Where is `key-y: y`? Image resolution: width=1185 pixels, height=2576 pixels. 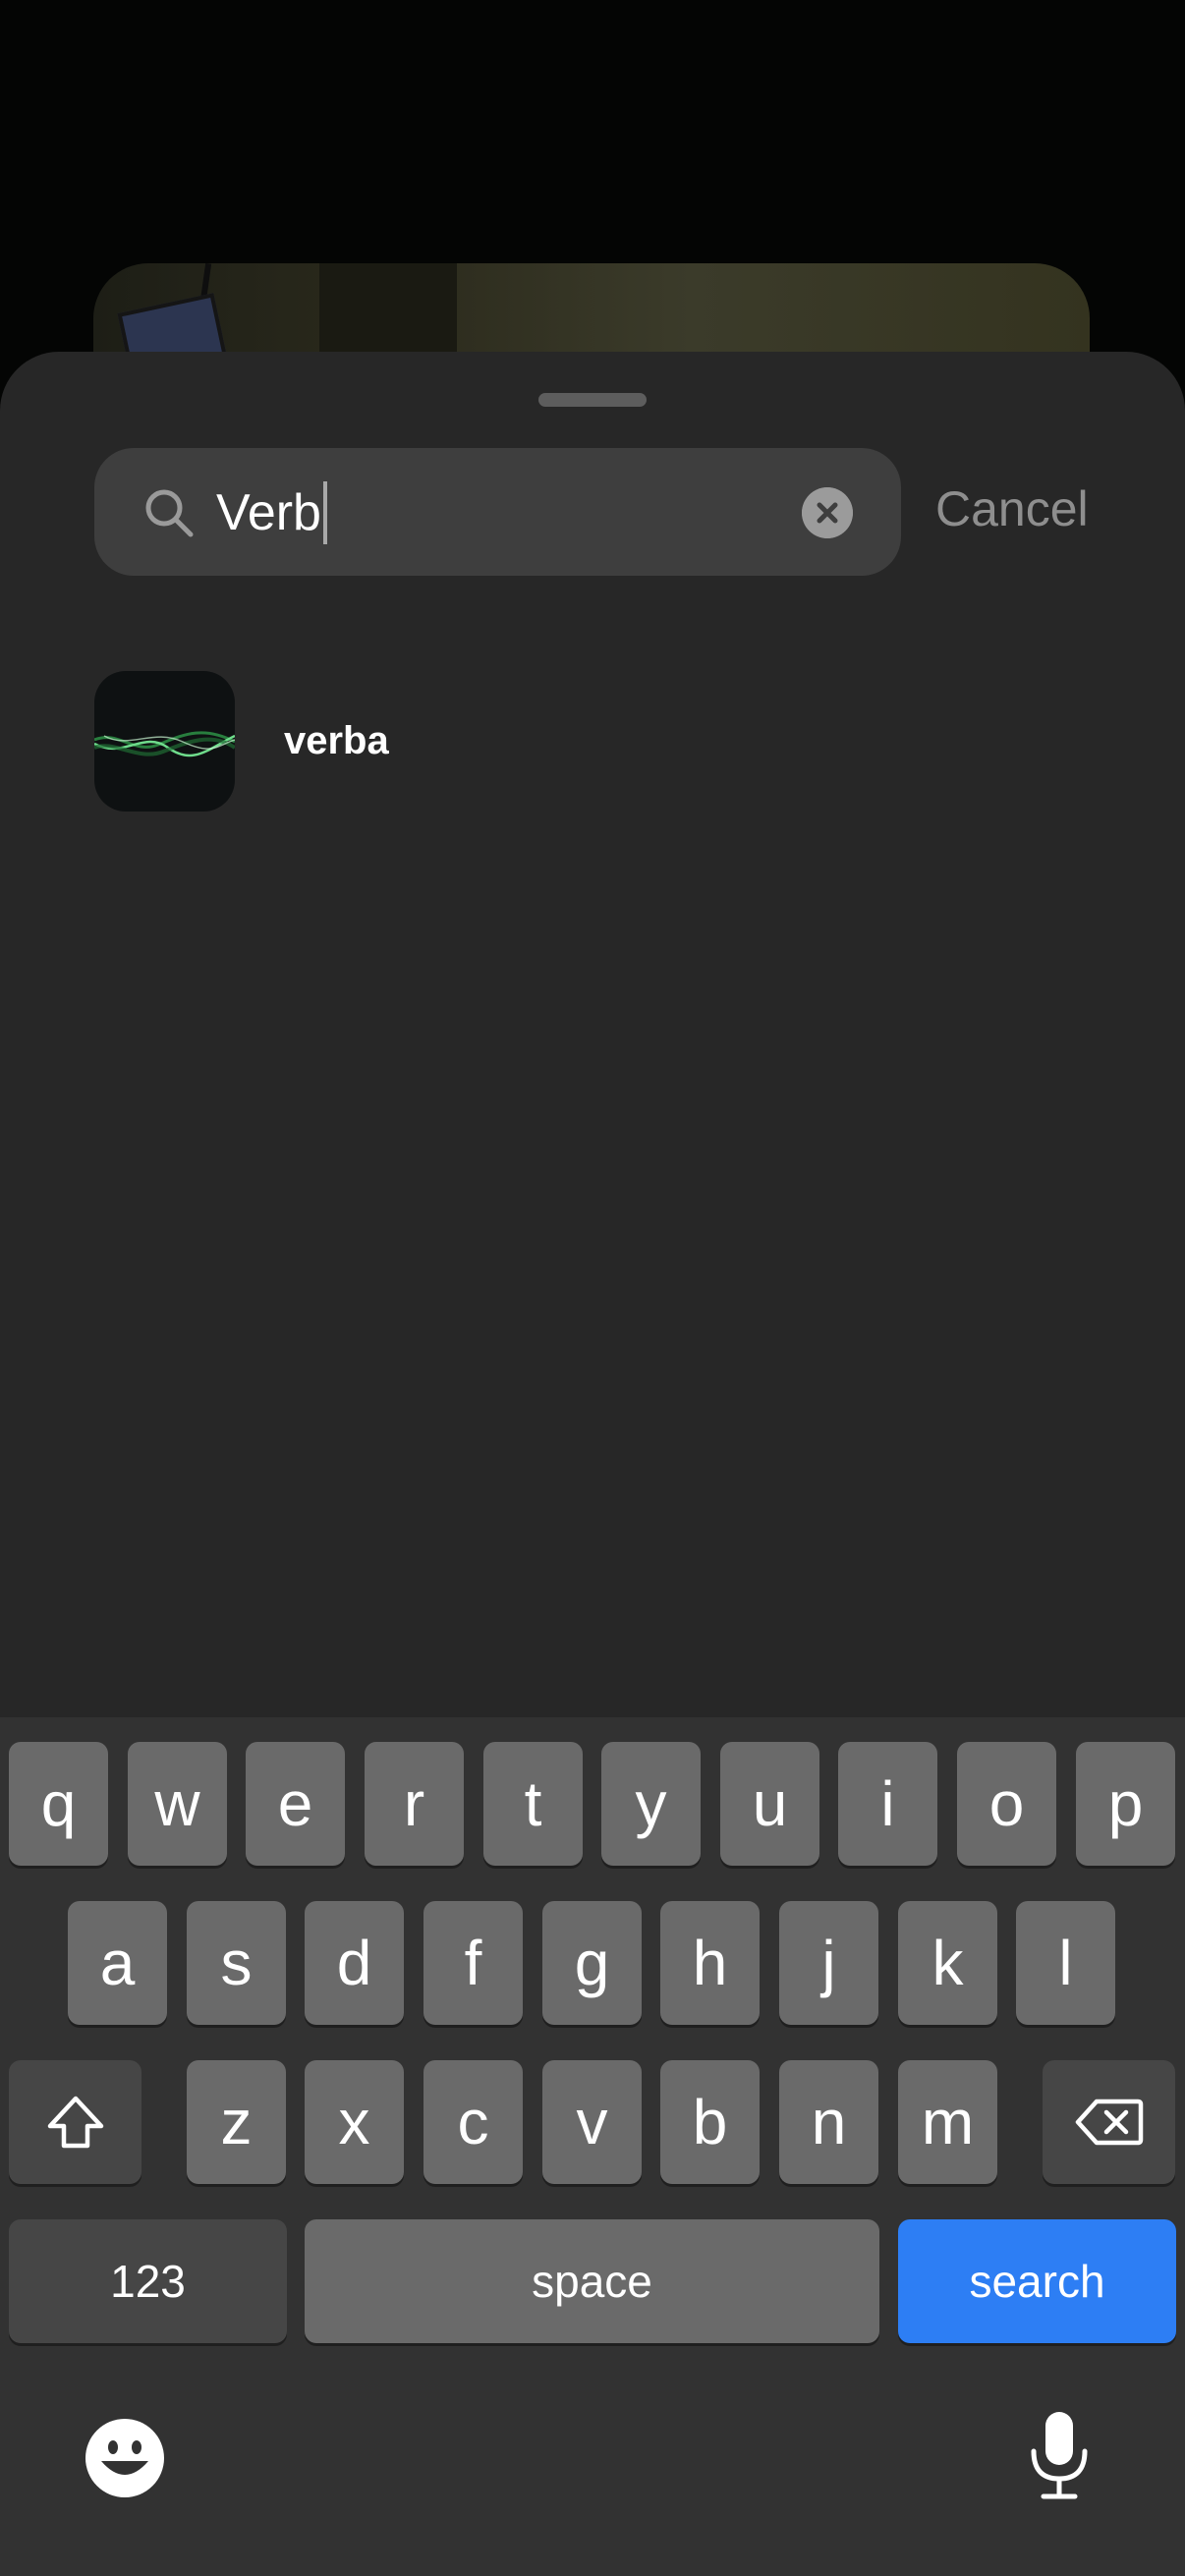 key-y: y is located at coordinates (651, 1804).